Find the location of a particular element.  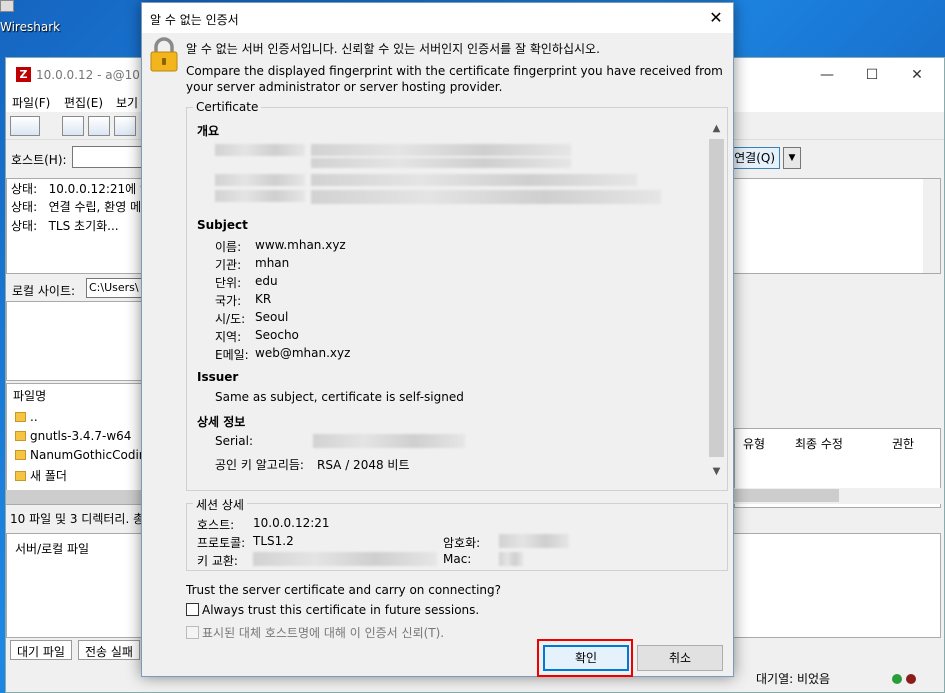

remote-scroll-thumb is located at coordinates (786, 495).